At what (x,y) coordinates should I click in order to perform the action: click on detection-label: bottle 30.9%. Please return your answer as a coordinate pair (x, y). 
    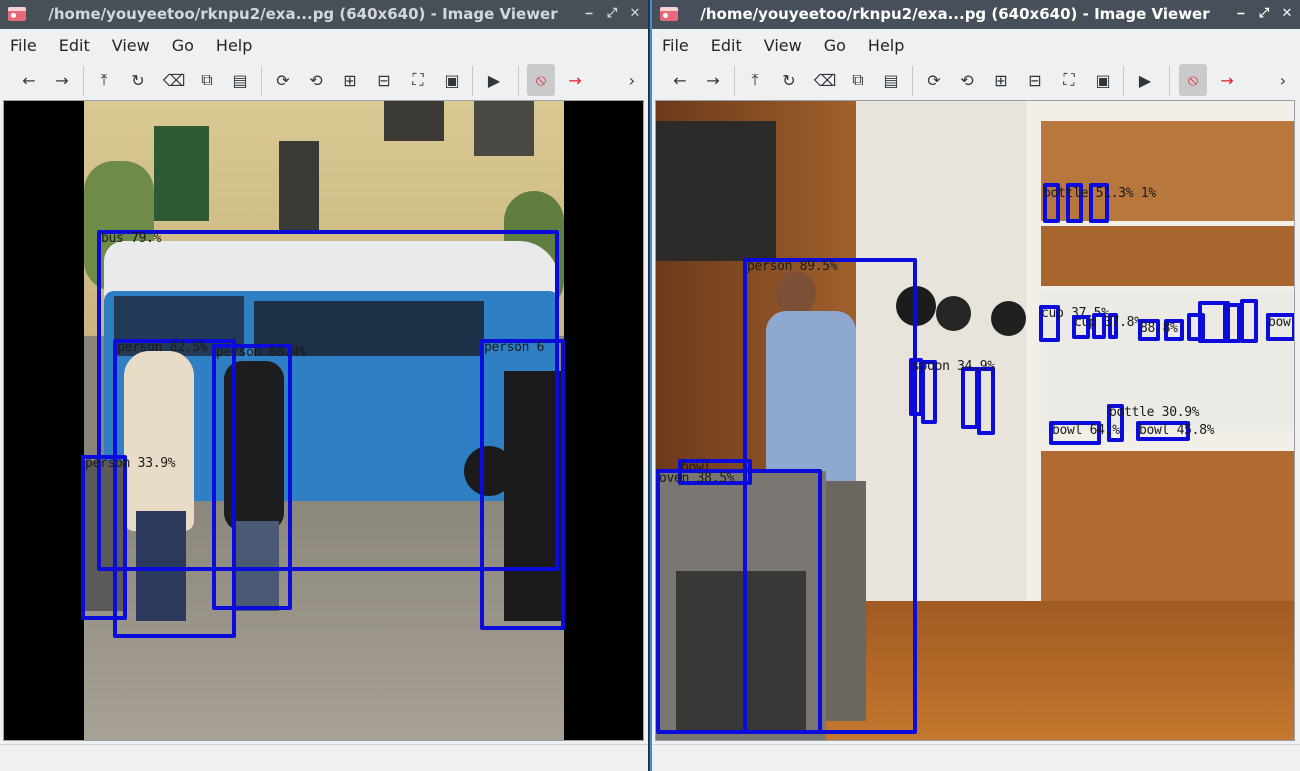
    Looking at the image, I should click on (1154, 412).